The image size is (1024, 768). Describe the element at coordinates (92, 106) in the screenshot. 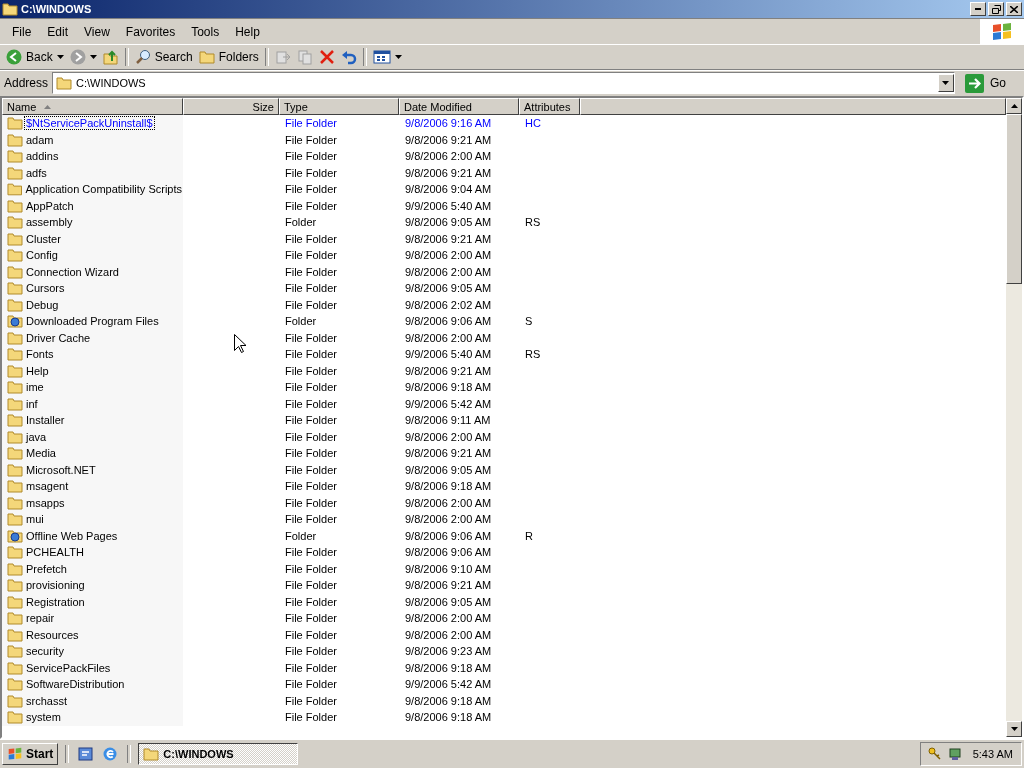

I see `column-header: Name` at that location.